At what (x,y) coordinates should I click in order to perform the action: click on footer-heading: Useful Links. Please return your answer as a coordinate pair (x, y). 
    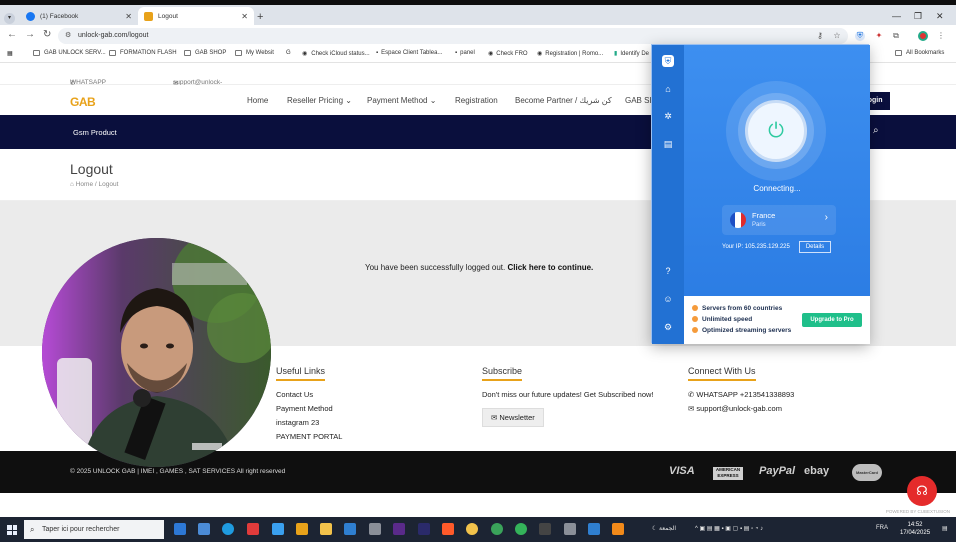
    Looking at the image, I should click on (301, 373).